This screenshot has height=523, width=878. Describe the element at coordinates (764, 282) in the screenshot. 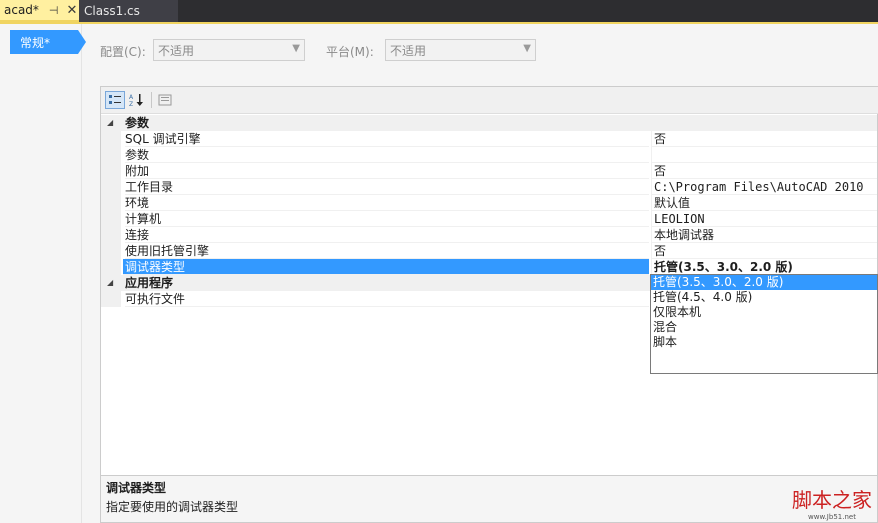

I see `dropdown-option: 托管(3.5、3.0、2.0 版)` at that location.